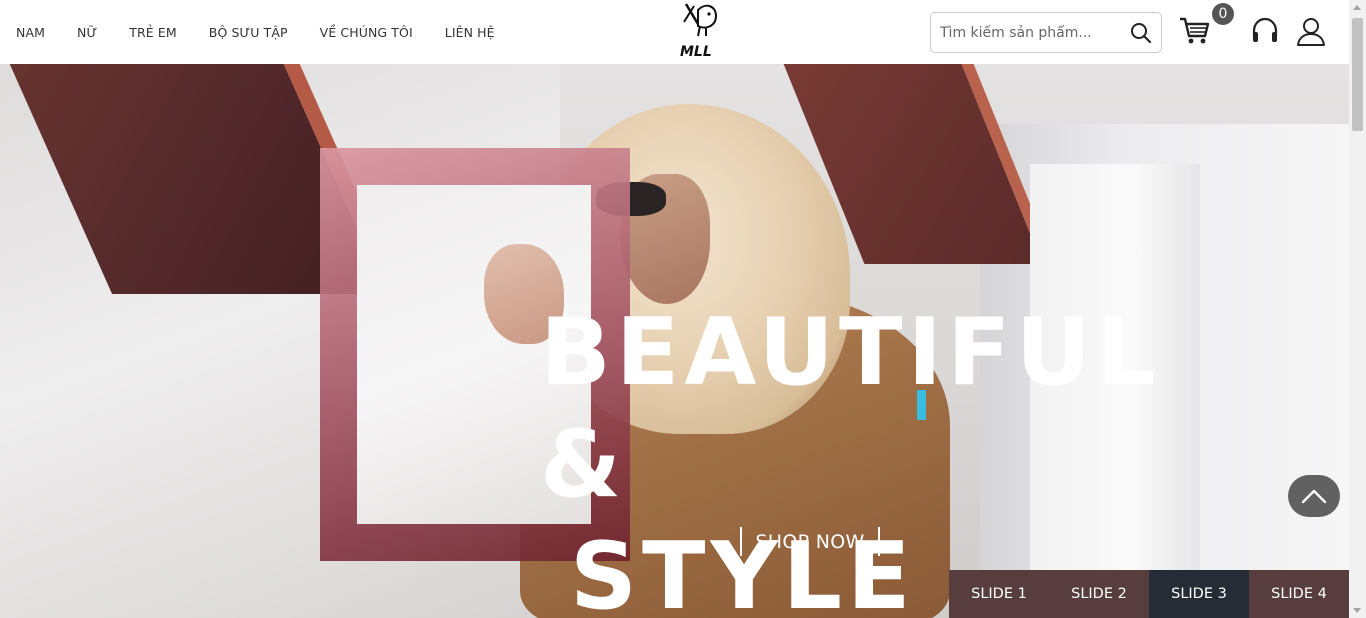  I want to click on chevron-up-icon, so click(1314, 496).